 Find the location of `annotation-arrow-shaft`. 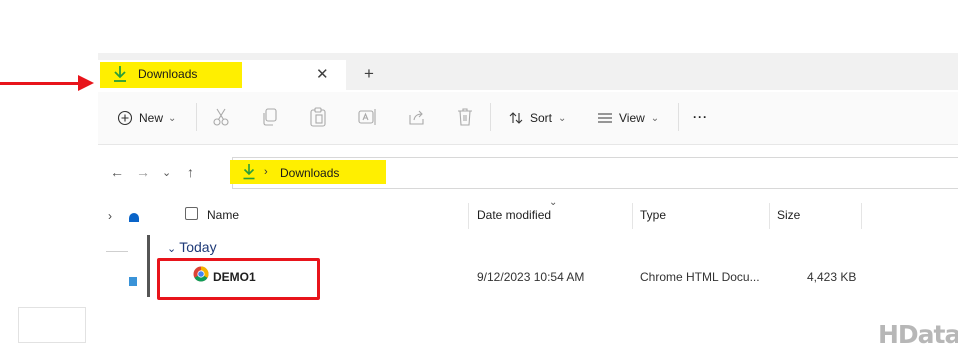

annotation-arrow-shaft is located at coordinates (40, 83).